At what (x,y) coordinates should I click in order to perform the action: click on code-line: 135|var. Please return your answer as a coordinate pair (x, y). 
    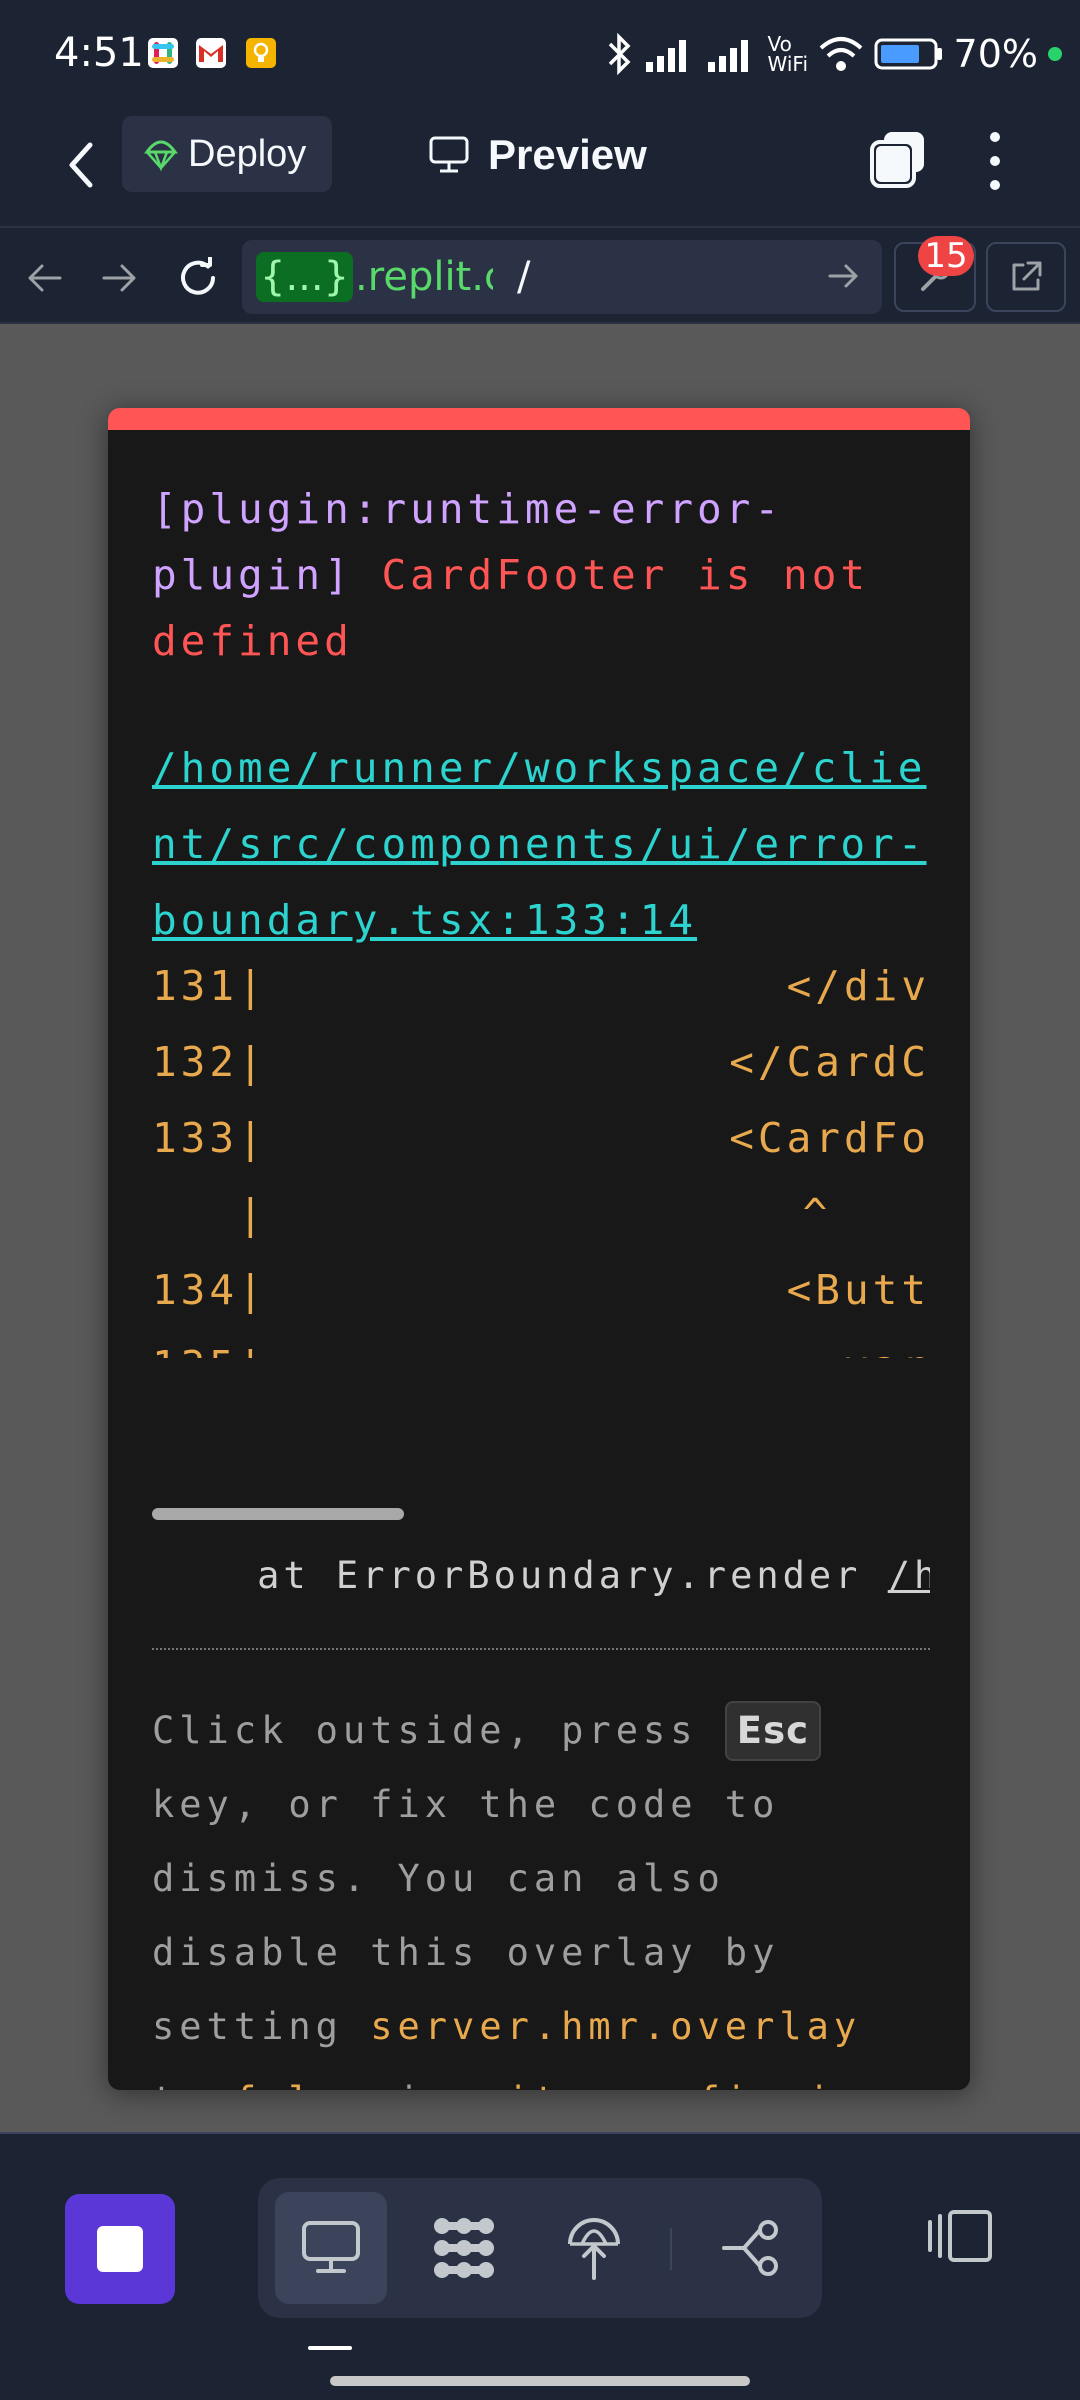
    Looking at the image, I should click on (541, 1350).